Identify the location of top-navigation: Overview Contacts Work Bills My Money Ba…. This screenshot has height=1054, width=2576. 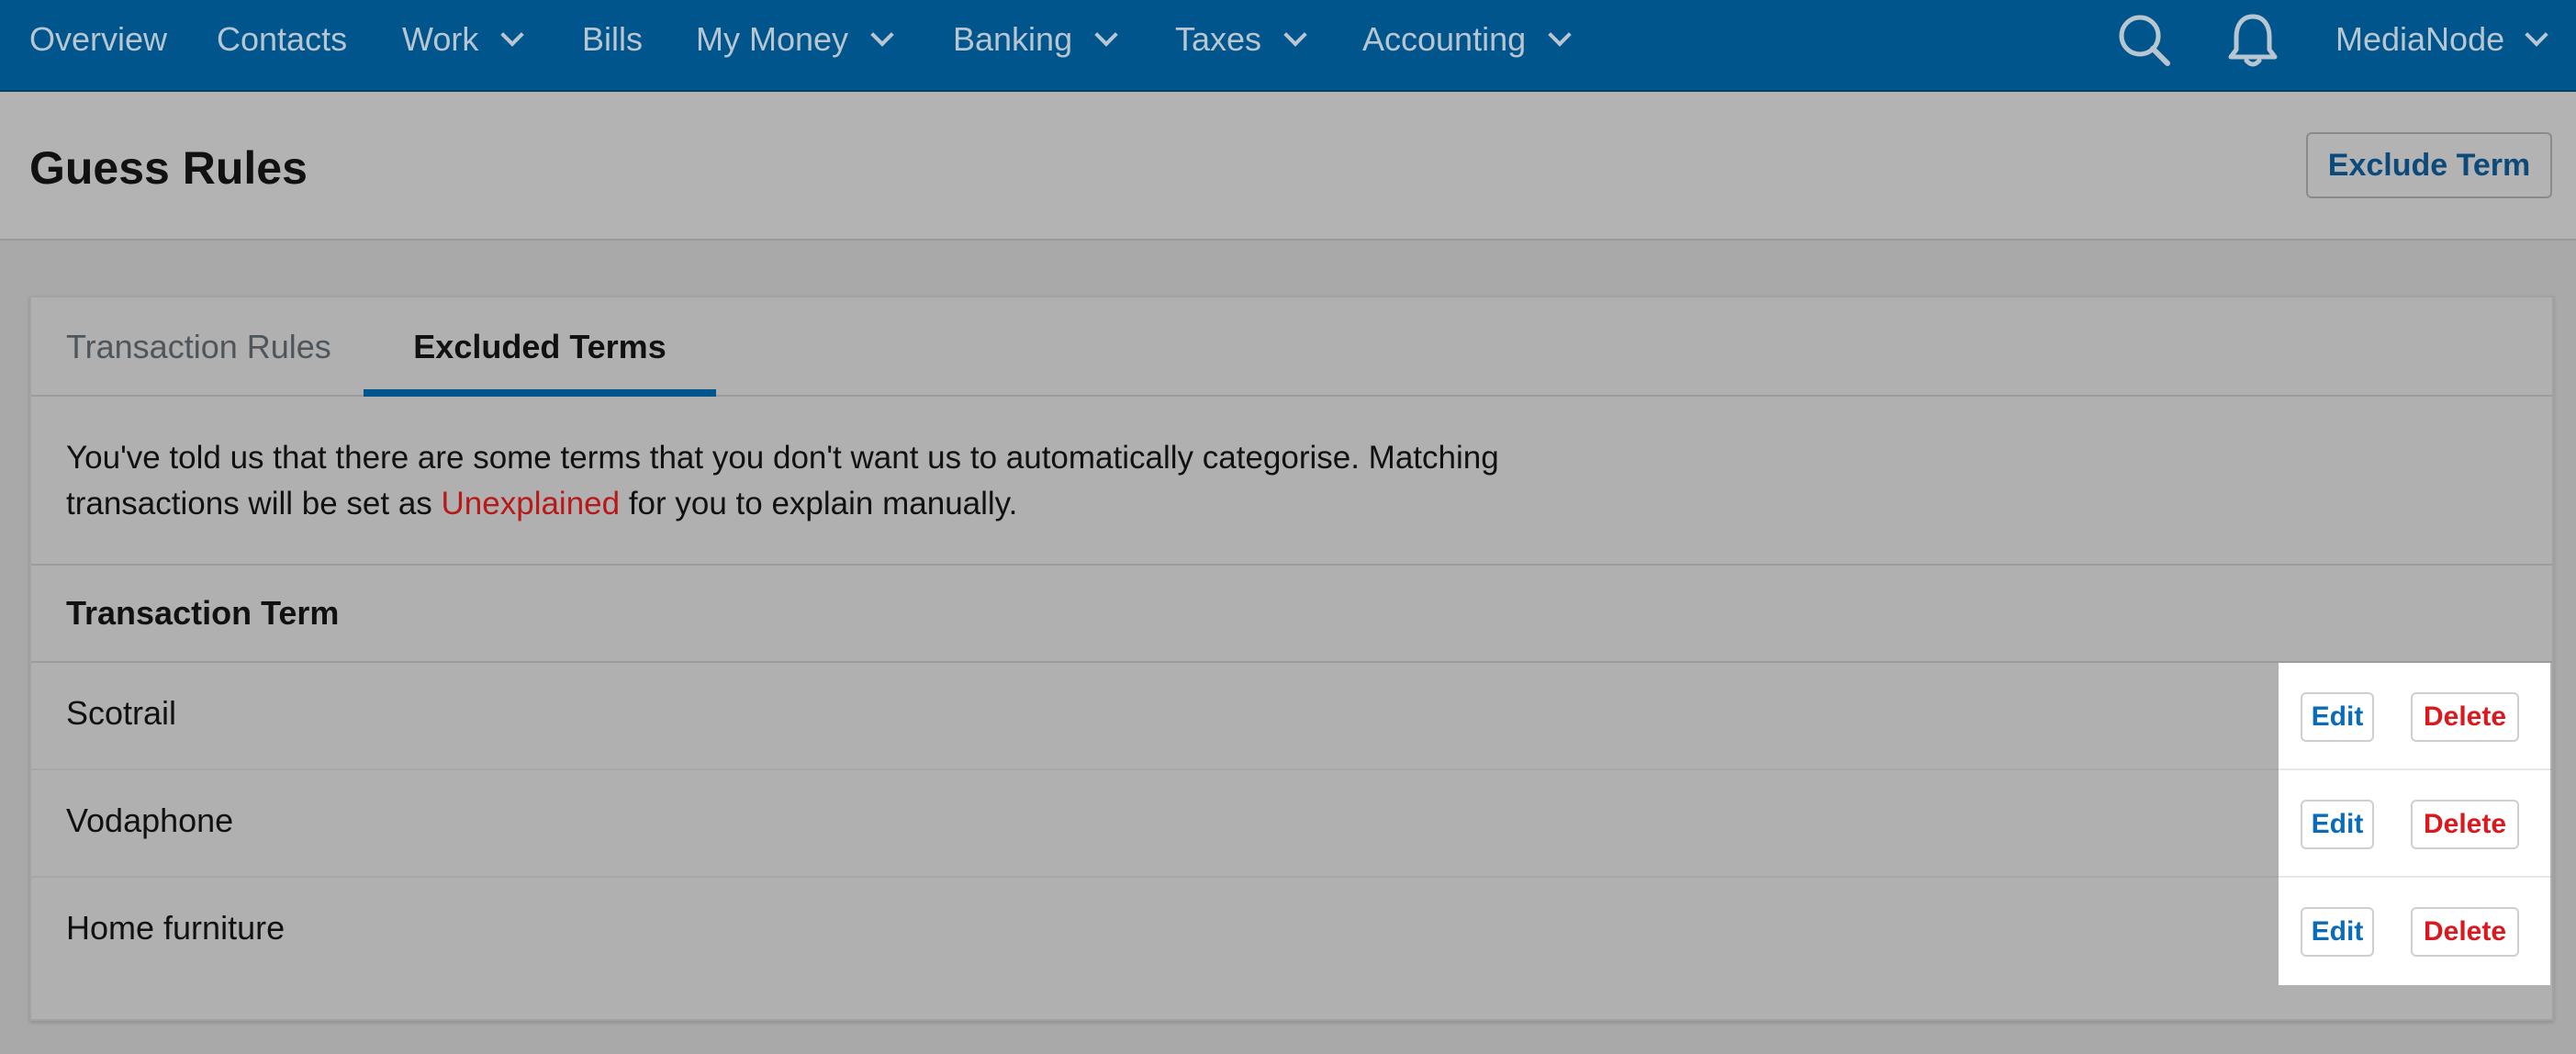
(1288, 46).